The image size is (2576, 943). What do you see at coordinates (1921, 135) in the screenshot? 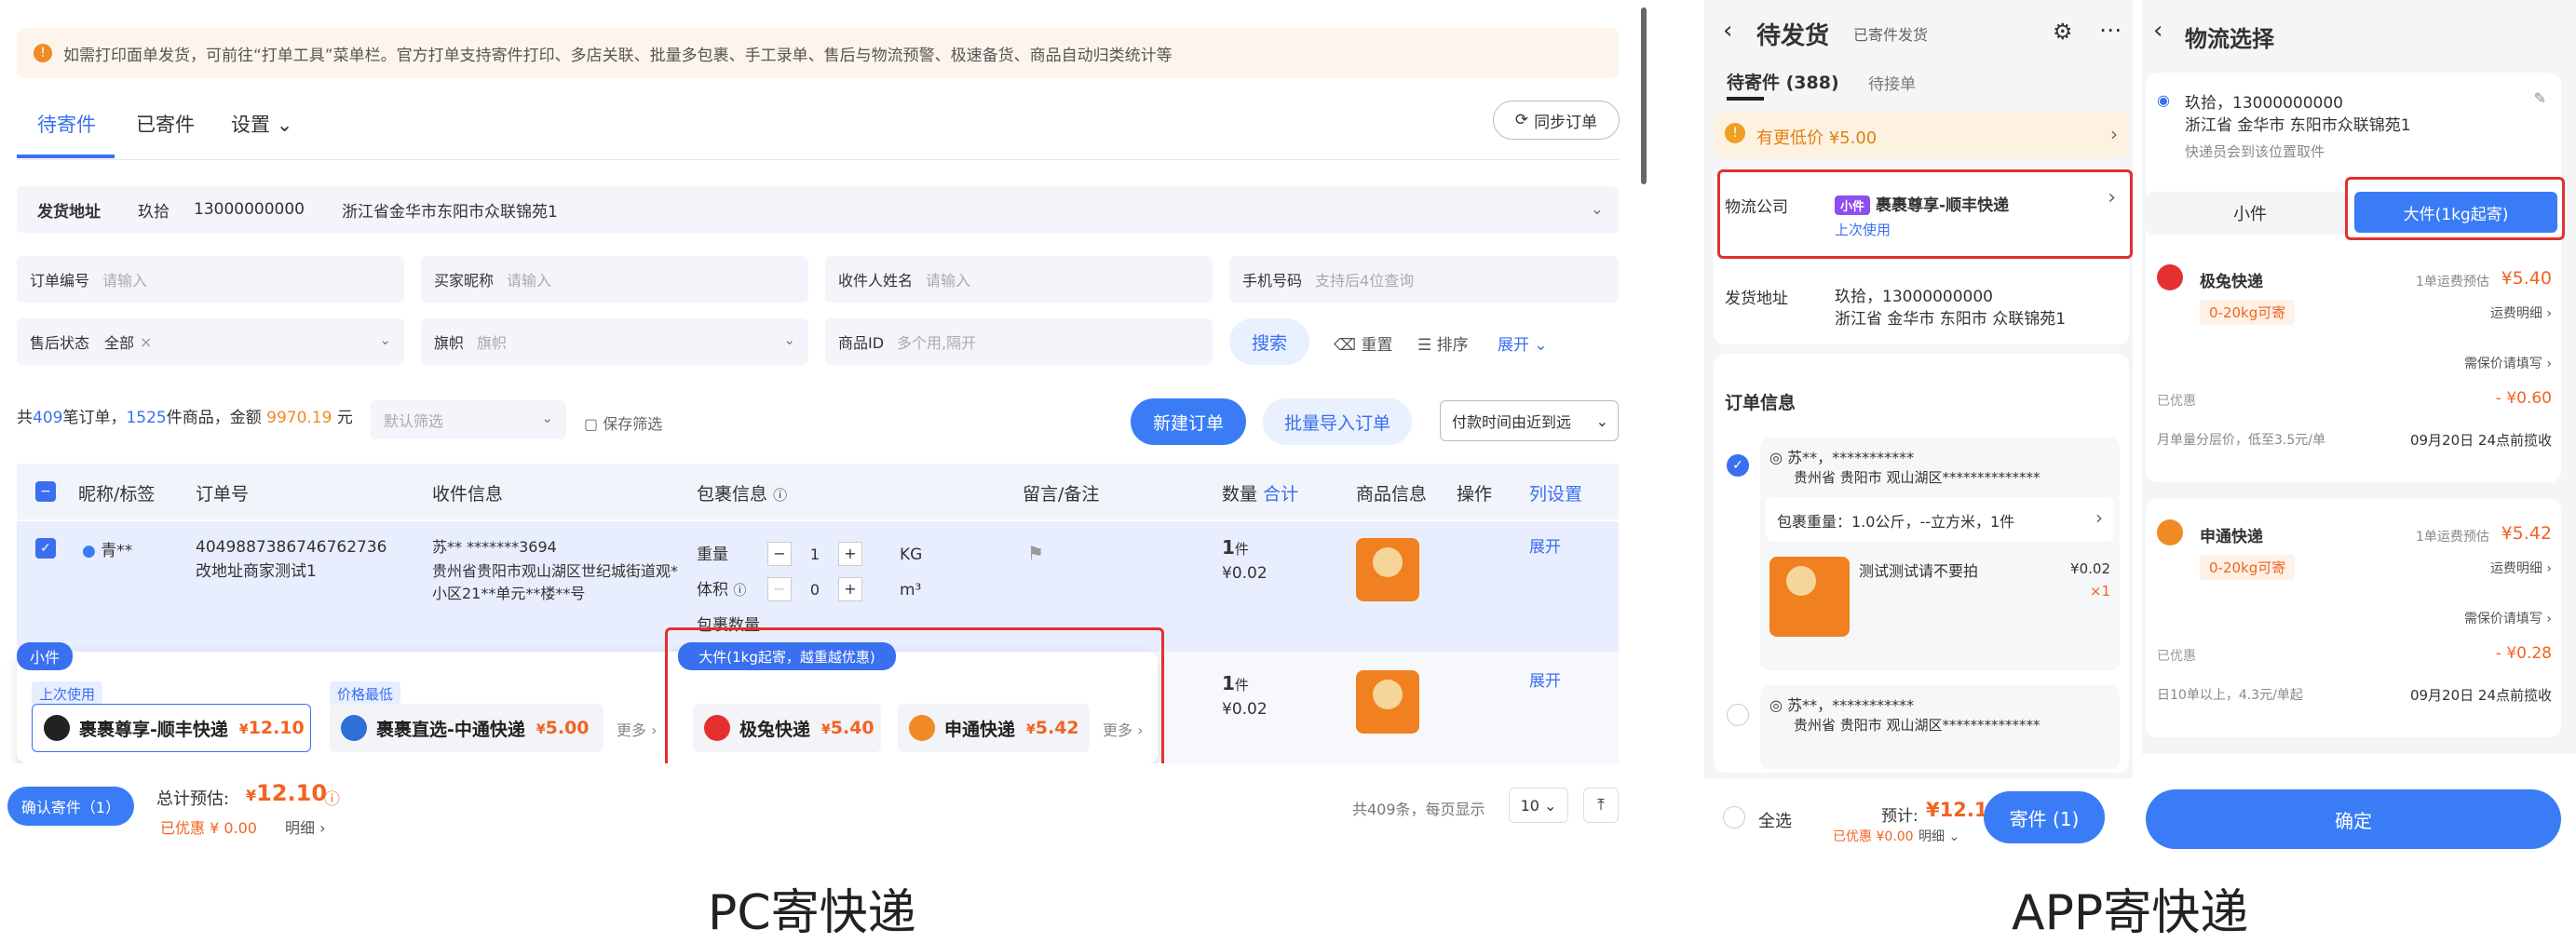
I see `cheaper-banner: ! 有更低价 ¥5.00 ›` at bounding box center [1921, 135].